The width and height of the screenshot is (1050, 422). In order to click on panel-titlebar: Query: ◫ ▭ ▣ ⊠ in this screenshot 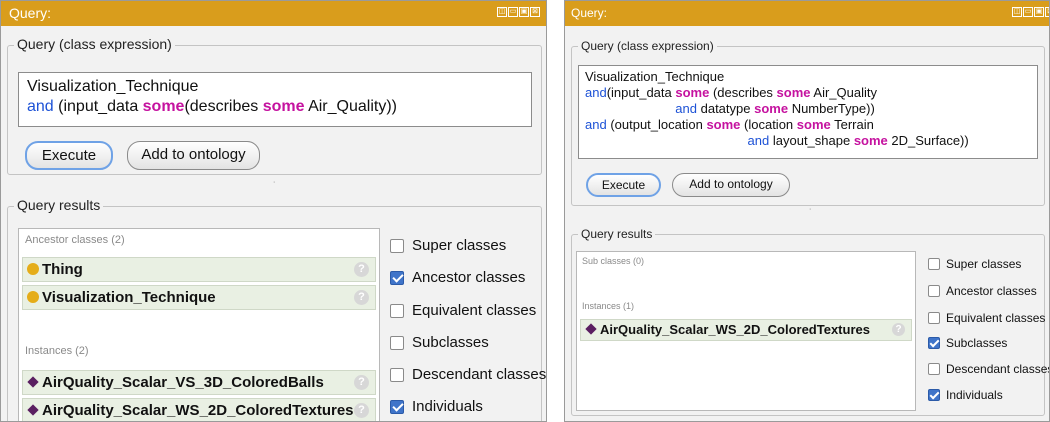, I will do `click(807, 13)`.